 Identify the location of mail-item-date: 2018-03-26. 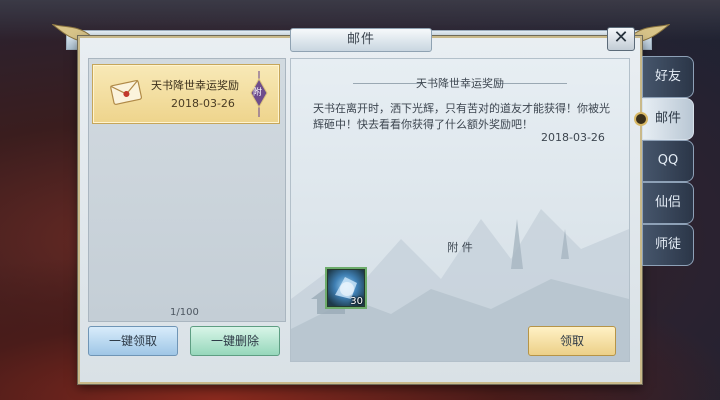
(203, 103).